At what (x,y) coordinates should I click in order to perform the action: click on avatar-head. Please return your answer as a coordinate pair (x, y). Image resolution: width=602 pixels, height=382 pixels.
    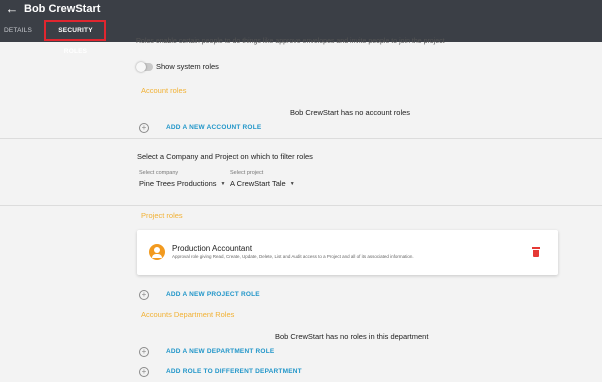
    Looking at the image, I should click on (157, 250).